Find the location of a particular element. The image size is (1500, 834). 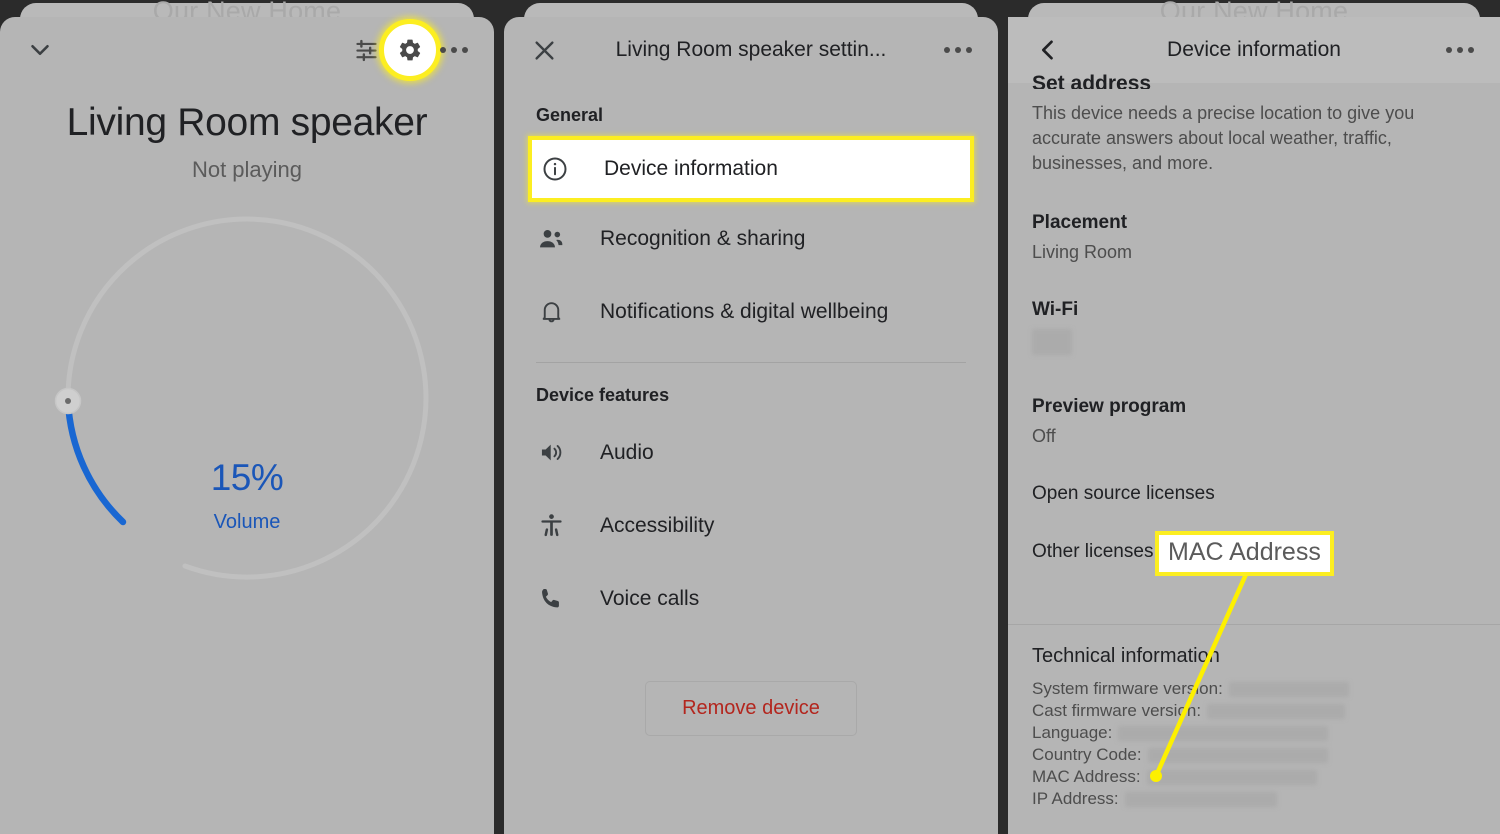

field-value: Living Room is located at coordinates (1082, 252).